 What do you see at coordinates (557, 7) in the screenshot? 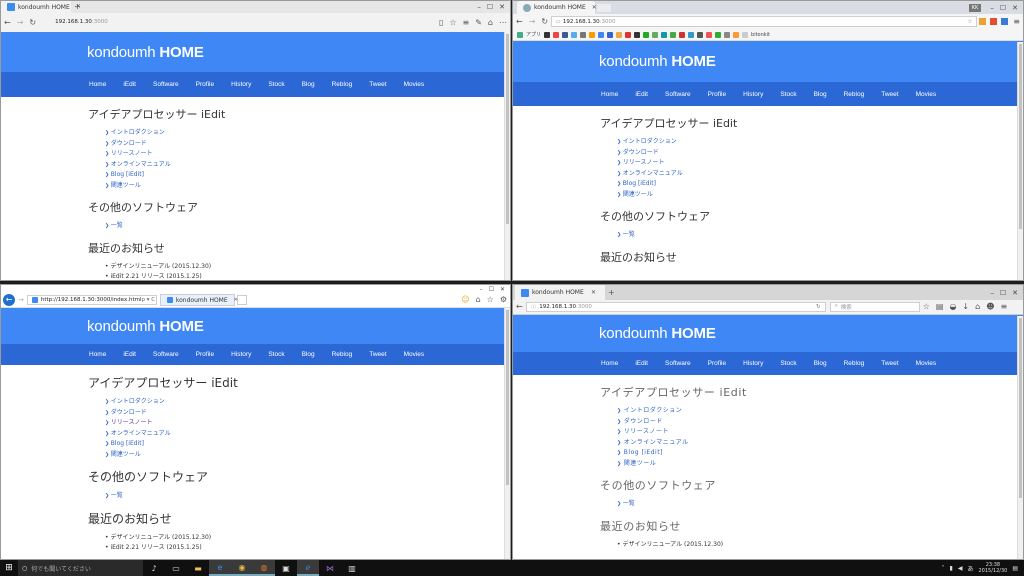
I see `chrome-tab: kondoumh HOME ✕` at bounding box center [557, 7].